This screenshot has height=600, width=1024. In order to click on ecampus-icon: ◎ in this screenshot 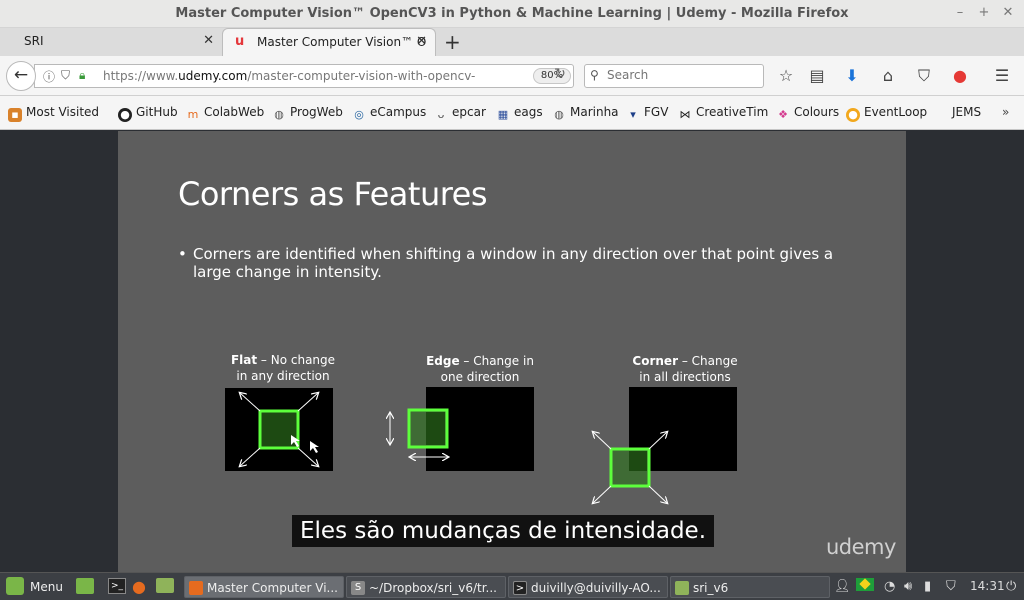, I will do `click(359, 114)`.